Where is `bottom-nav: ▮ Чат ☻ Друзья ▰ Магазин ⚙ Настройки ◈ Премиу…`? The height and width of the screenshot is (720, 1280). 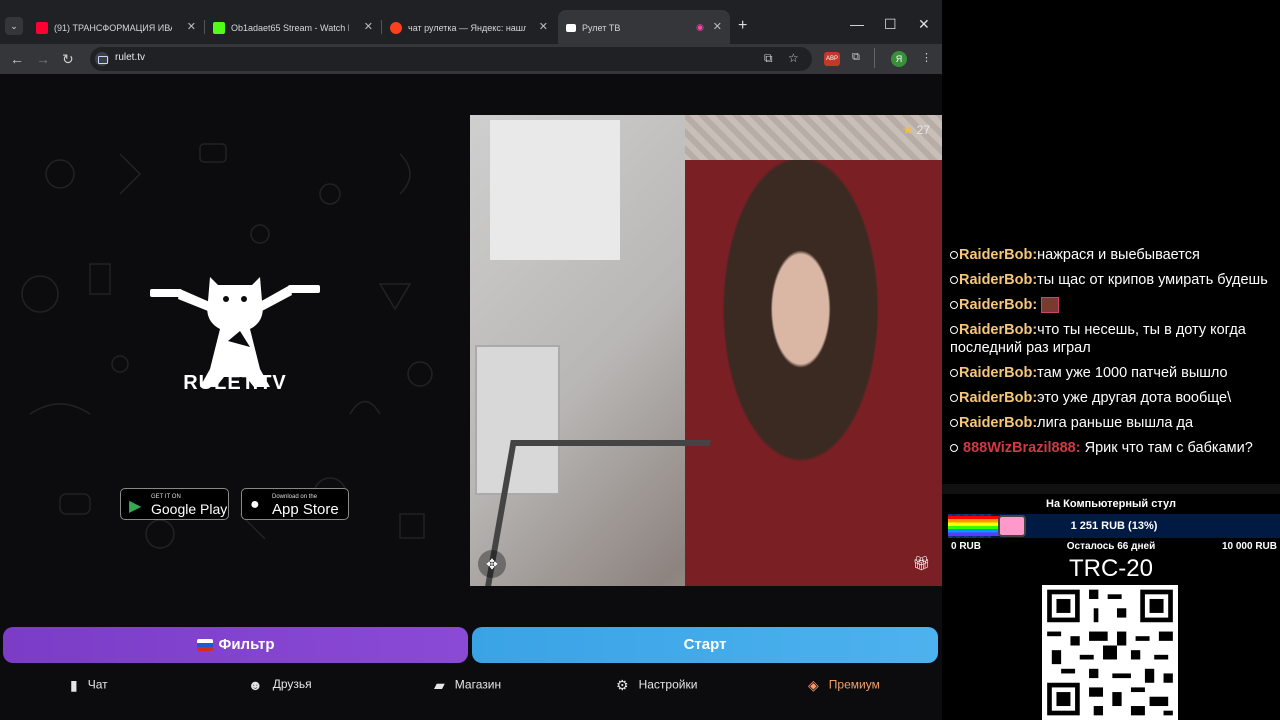
bottom-nav: ▮ Чат ☻ Друзья ▰ Магазин ⚙ Настройки ◈ Премиу… is located at coordinates (471, 686).